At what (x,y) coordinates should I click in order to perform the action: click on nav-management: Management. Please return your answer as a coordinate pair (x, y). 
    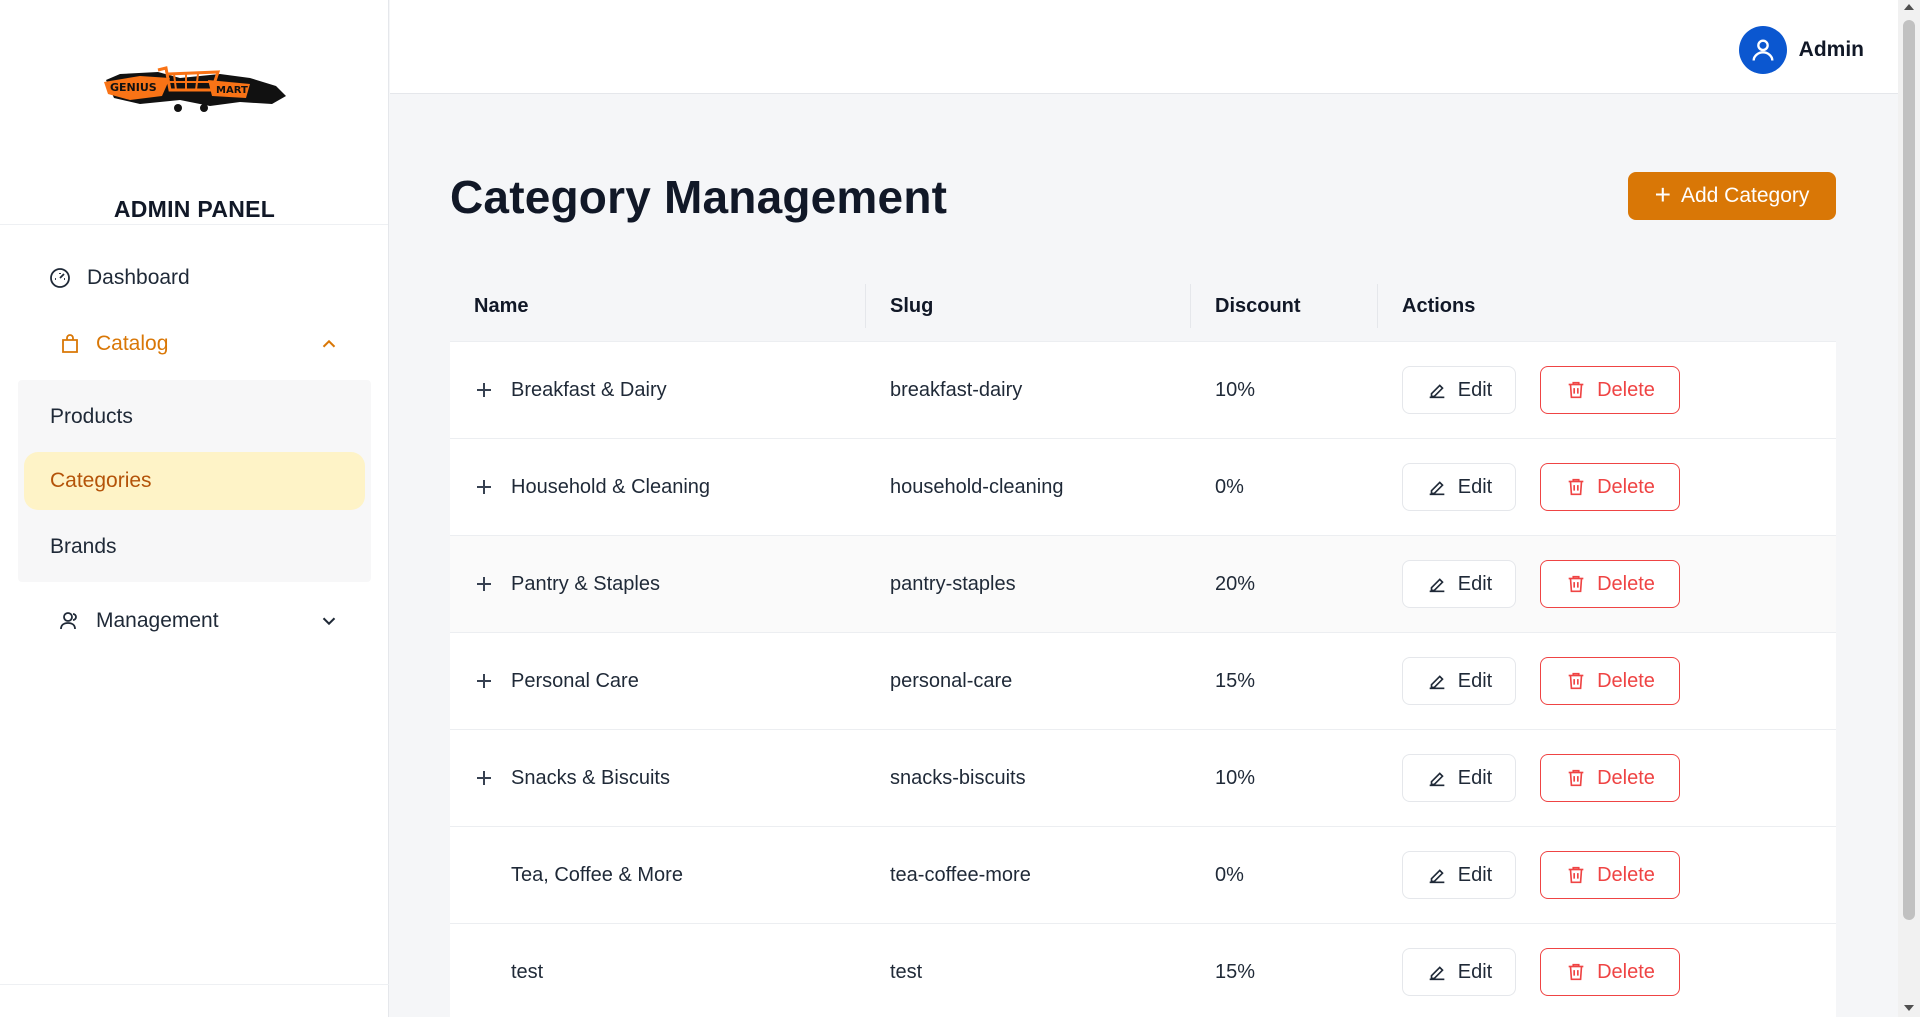
    Looking at the image, I should click on (194, 621).